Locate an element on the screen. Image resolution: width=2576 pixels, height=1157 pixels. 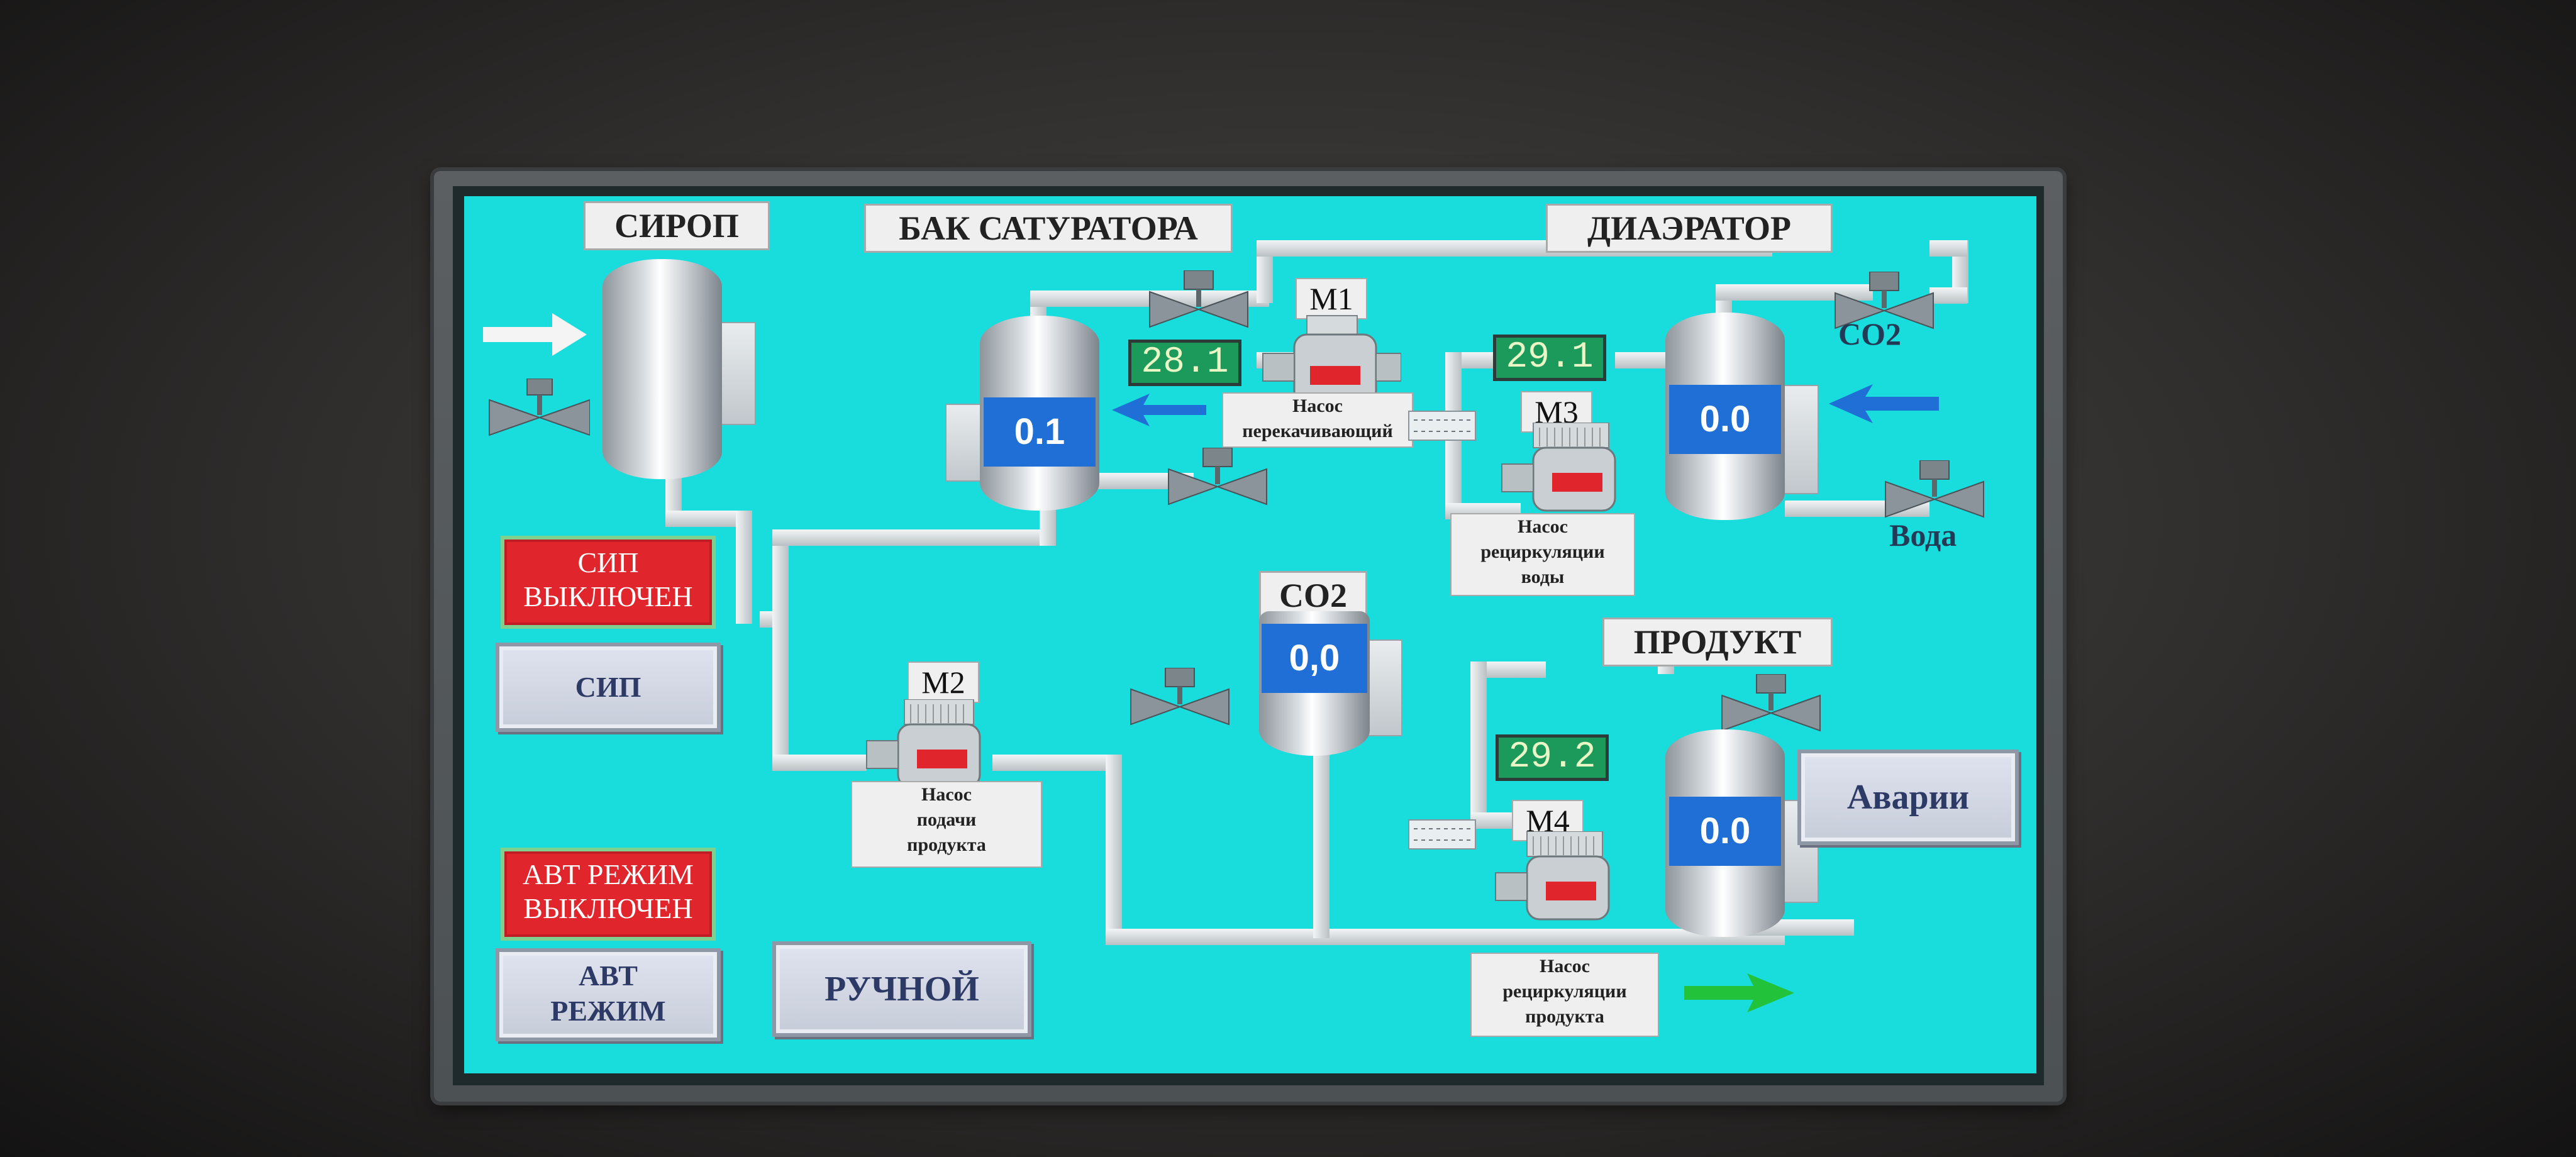
temperature-display-1: 28.1 is located at coordinates (1184, 363).